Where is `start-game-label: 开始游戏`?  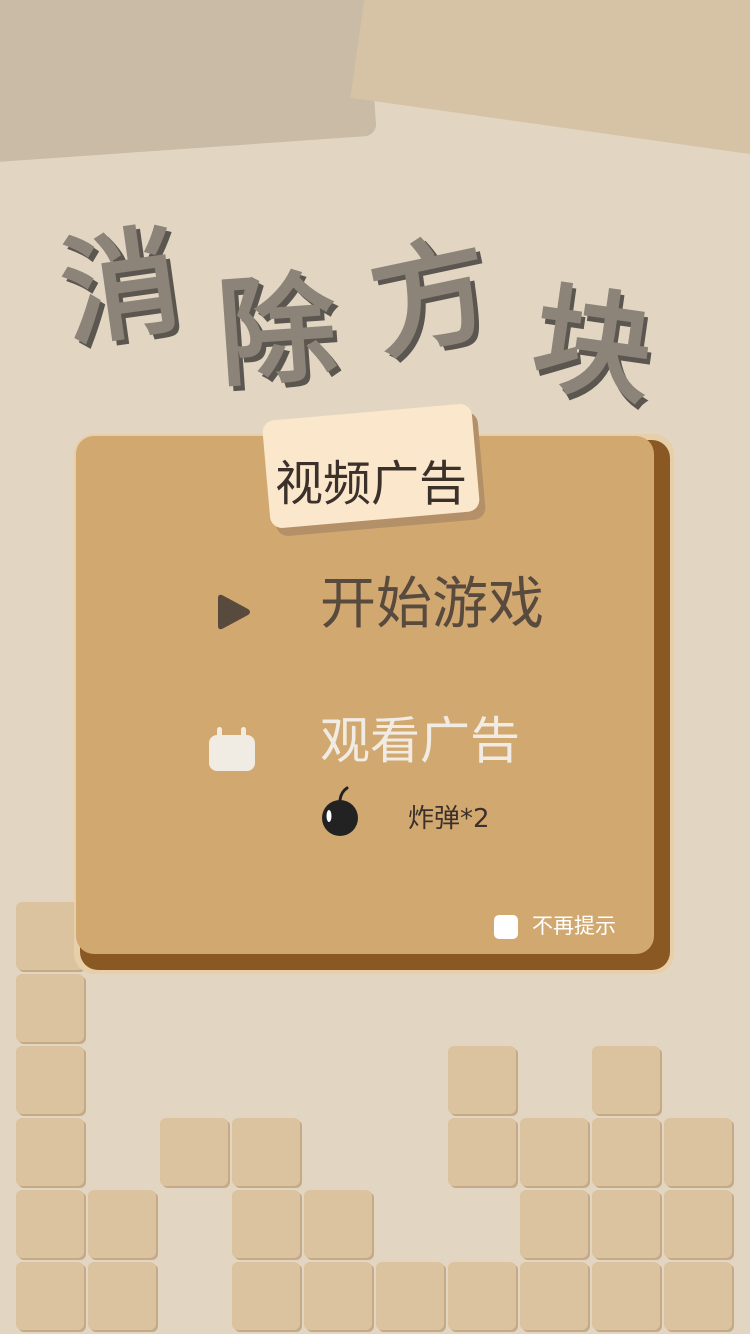
start-game-label: 开始游戏 is located at coordinates (432, 604).